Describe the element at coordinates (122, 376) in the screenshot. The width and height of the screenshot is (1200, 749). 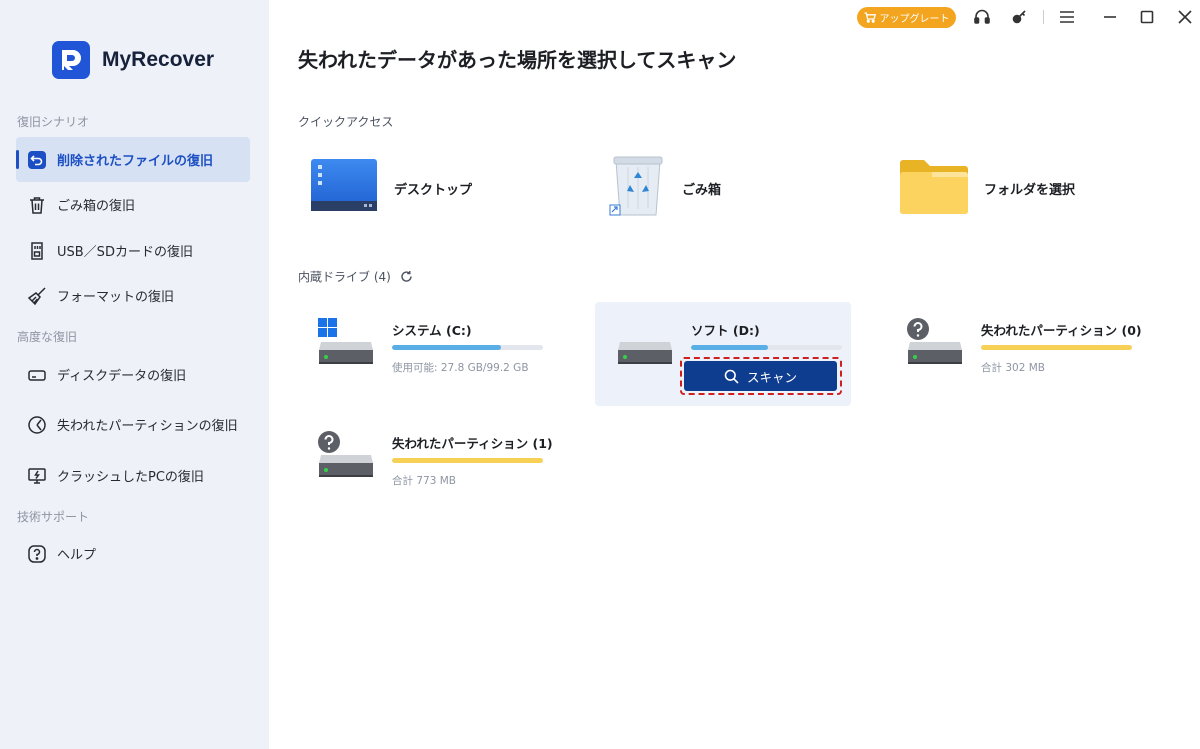
I see `sidebar-item-label: ディスクデータの復旧` at that location.